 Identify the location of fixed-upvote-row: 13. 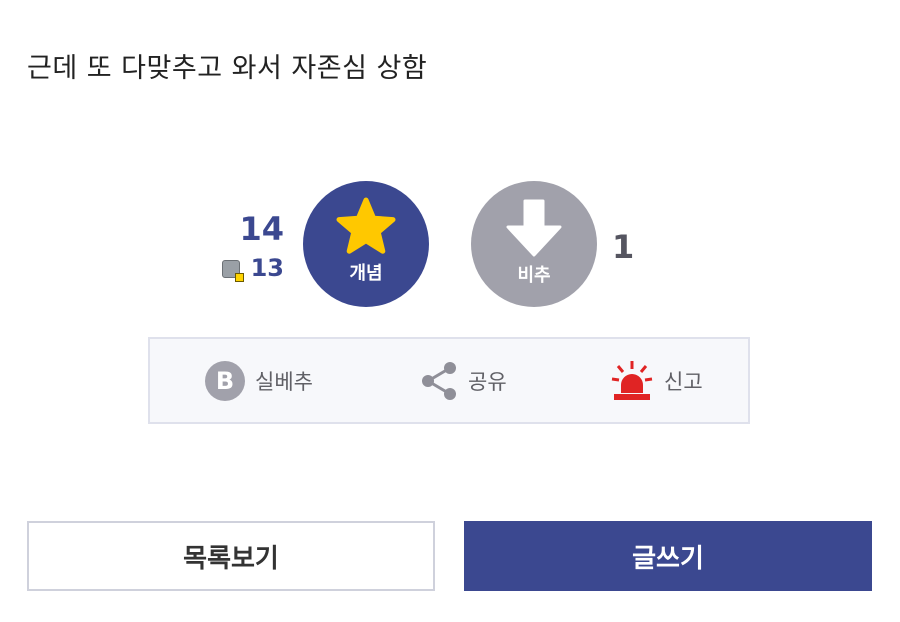
(251, 269).